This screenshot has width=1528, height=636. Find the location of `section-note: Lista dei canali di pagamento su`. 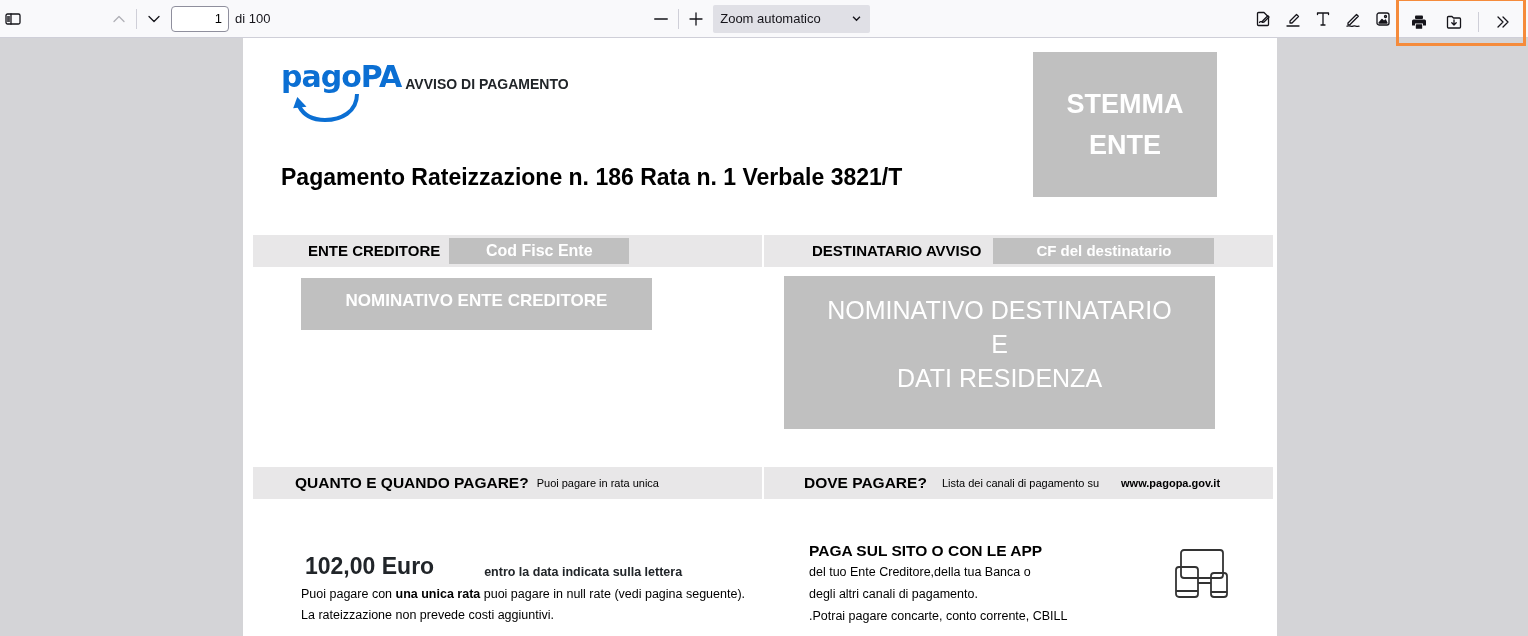

section-note: Lista dei canali di pagamento su is located at coordinates (1020, 483).